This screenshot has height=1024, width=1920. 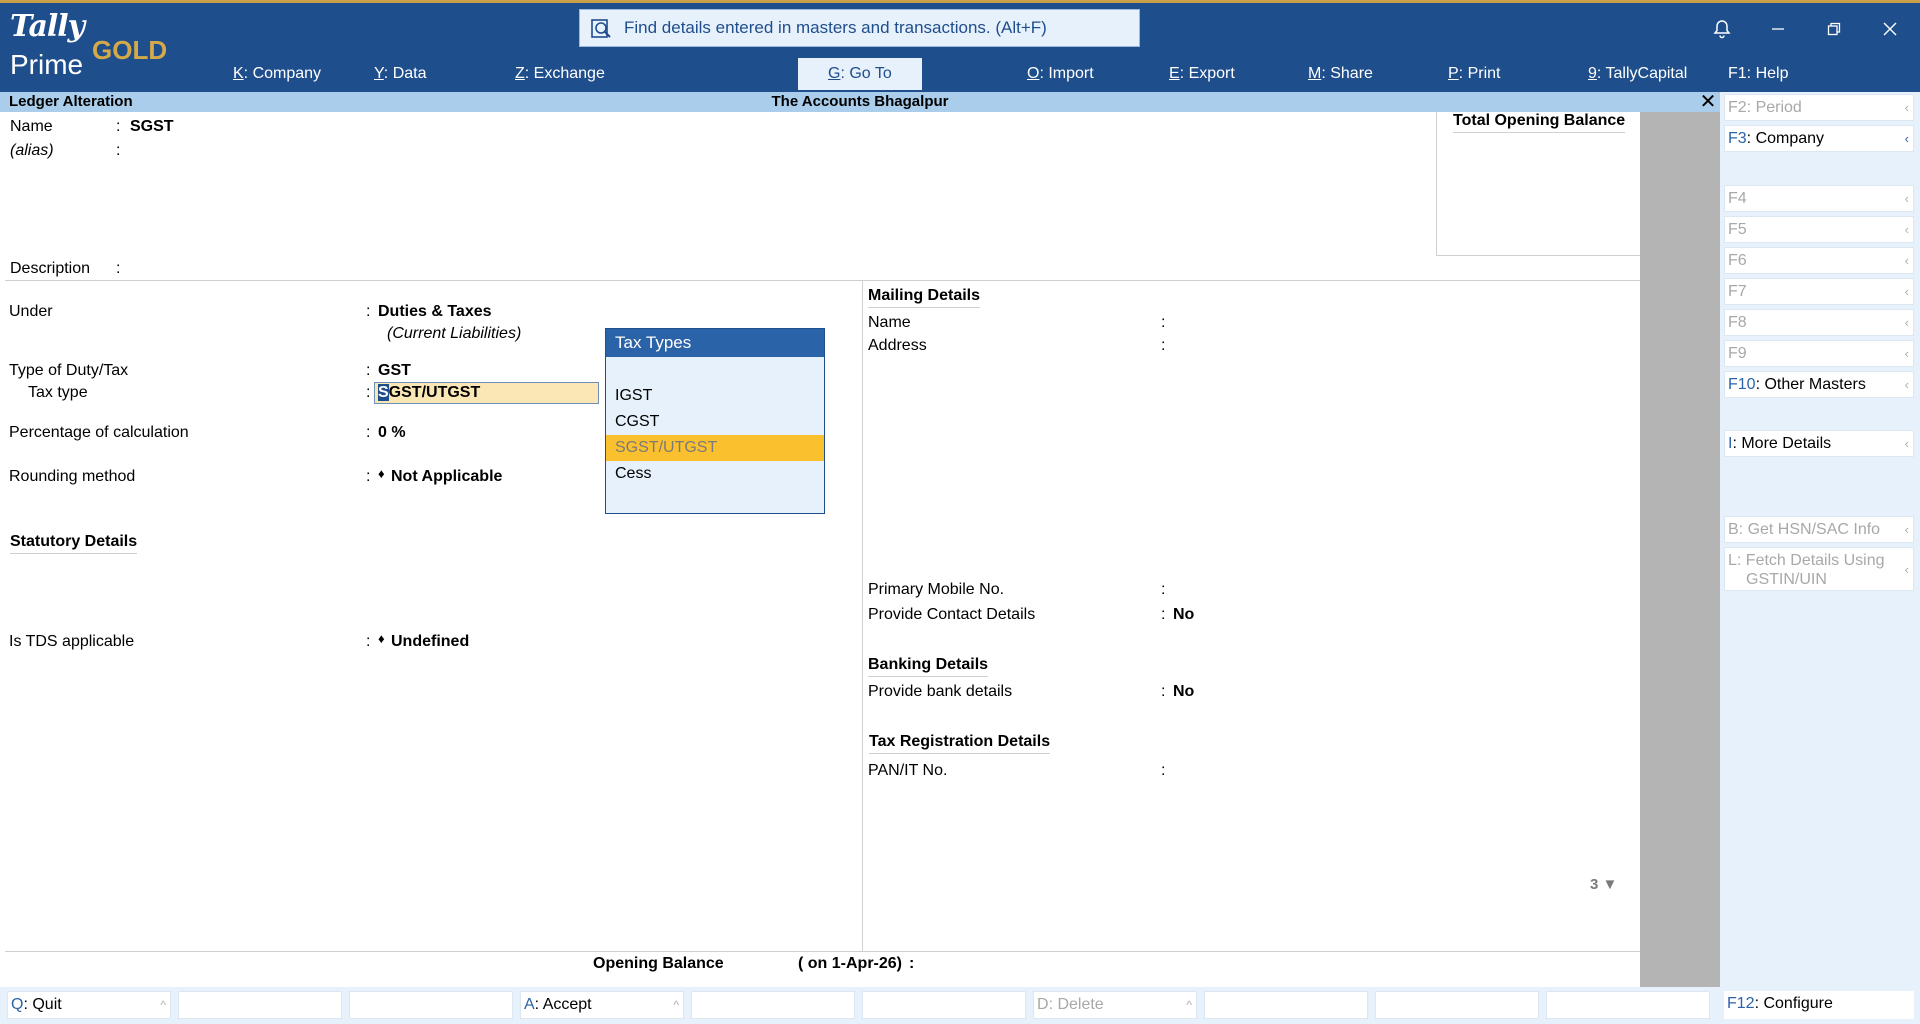 I want to click on button-fetch-details-gstin: L: Fetch Details Using GSTIN/UIN ‹, so click(x=1819, y=569).